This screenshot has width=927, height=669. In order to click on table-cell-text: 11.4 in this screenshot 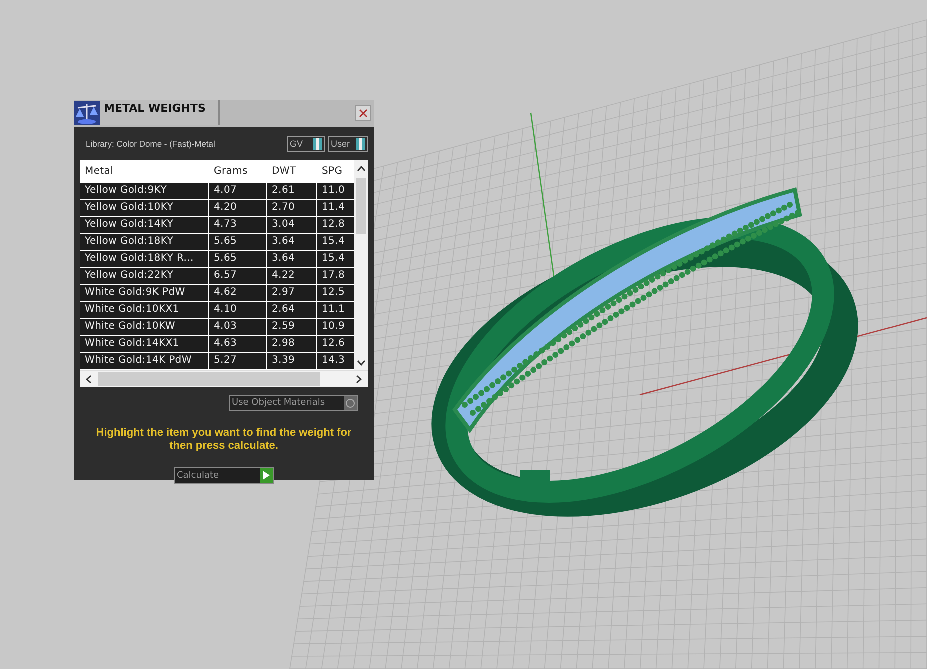, I will do `click(333, 208)`.